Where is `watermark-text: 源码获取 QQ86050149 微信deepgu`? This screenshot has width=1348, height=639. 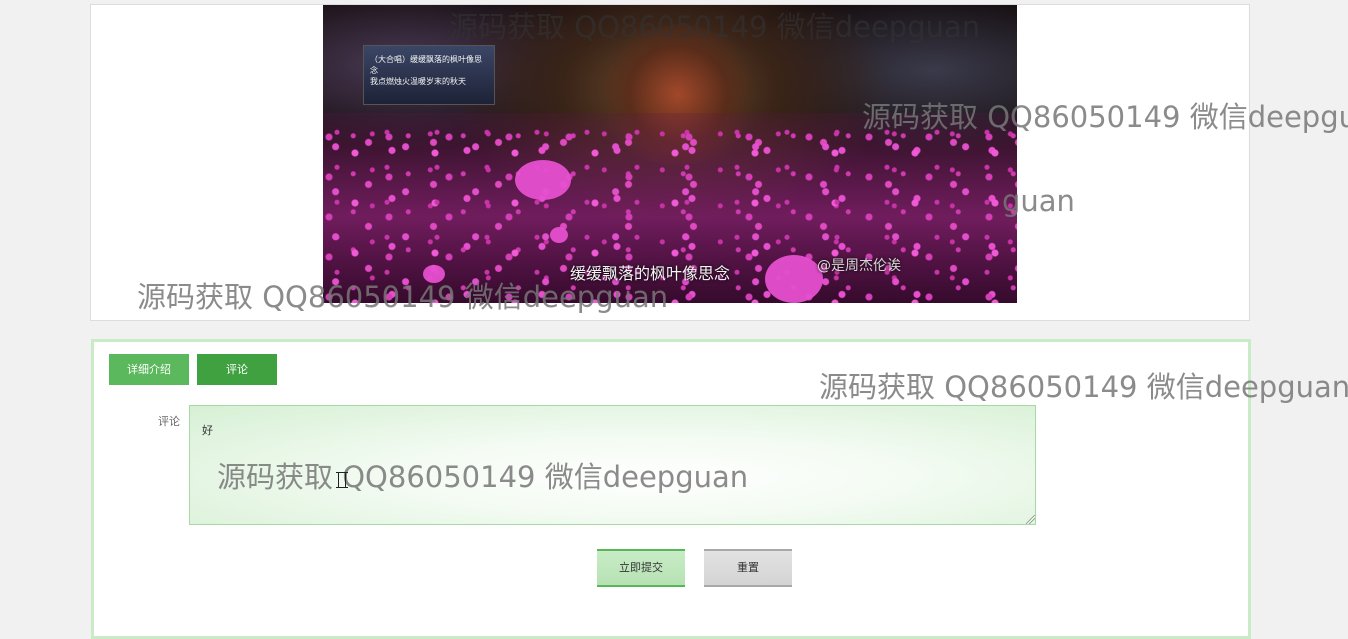
watermark-text: 源码获取 QQ86050149 微信deepgu is located at coordinates (1105, 117).